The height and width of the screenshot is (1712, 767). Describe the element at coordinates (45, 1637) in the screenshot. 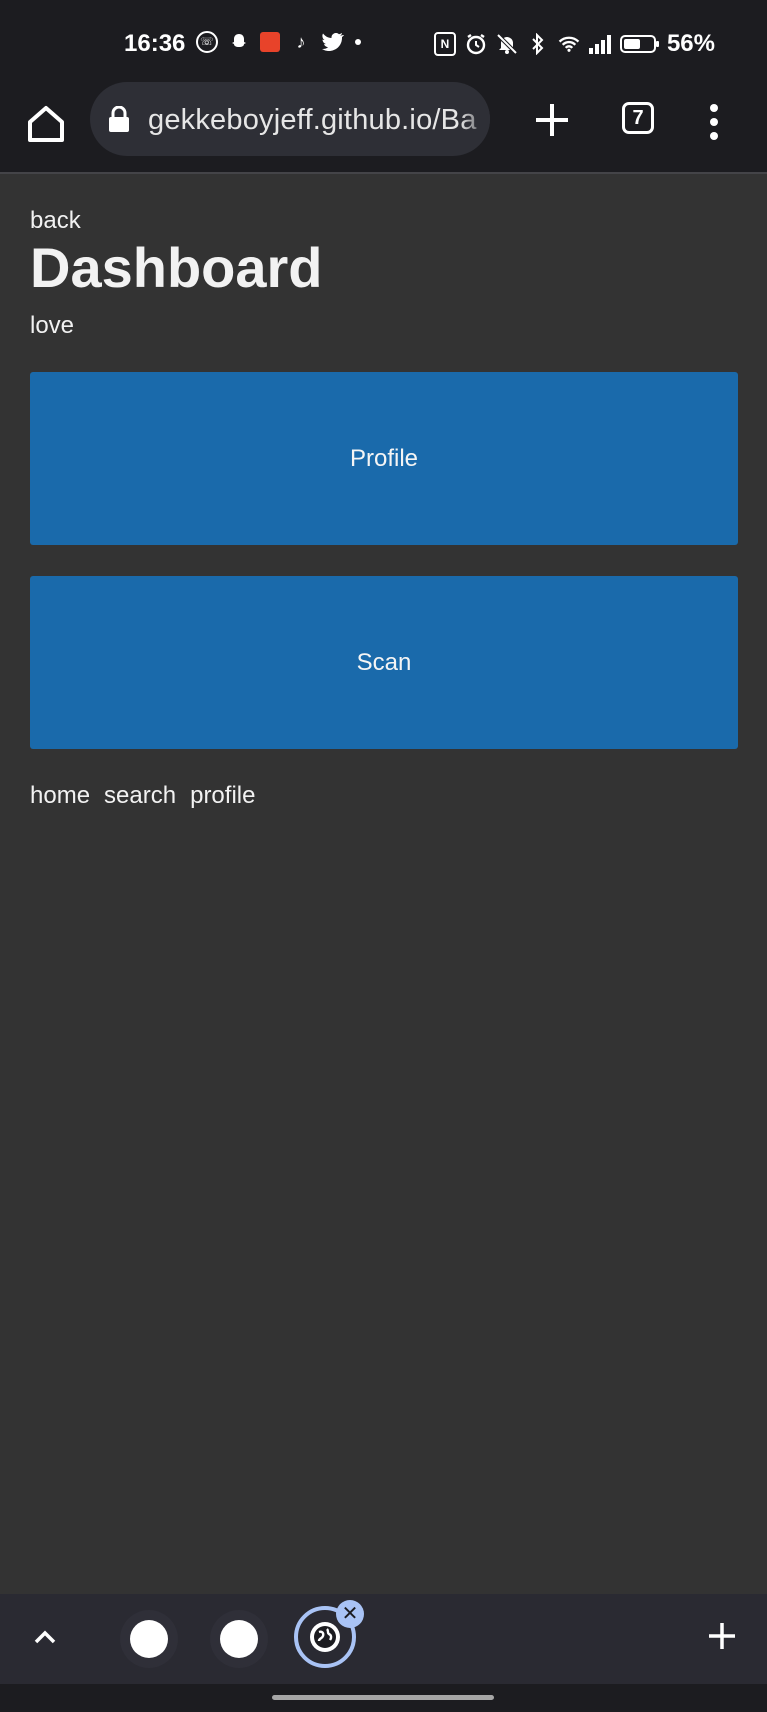

I see `chevron-up-icon` at that location.